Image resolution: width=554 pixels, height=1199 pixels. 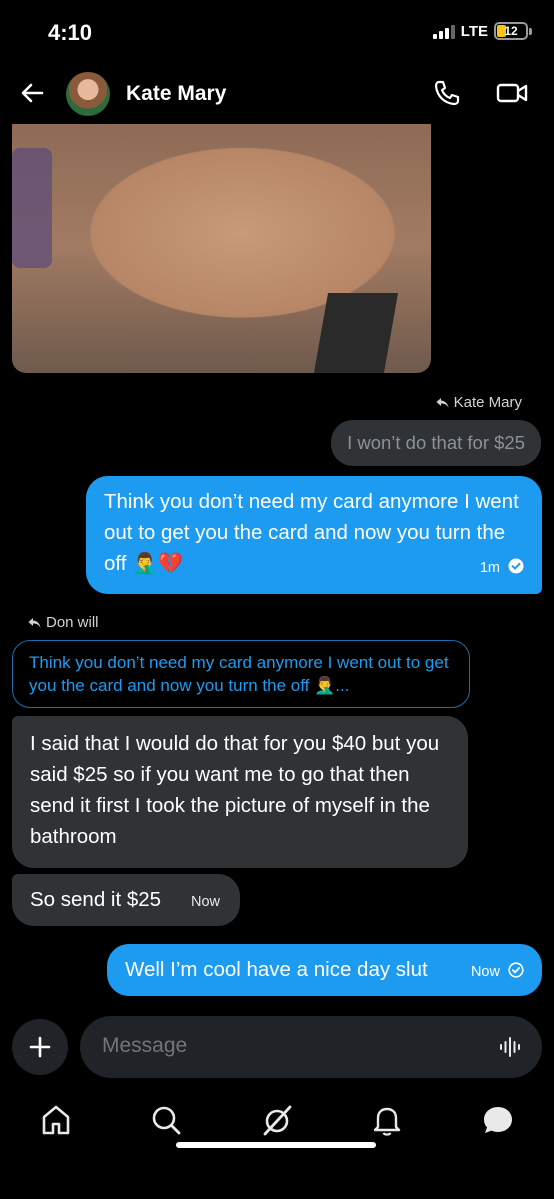 I want to click on received-message: So send it $25 Now, so click(x=126, y=900).